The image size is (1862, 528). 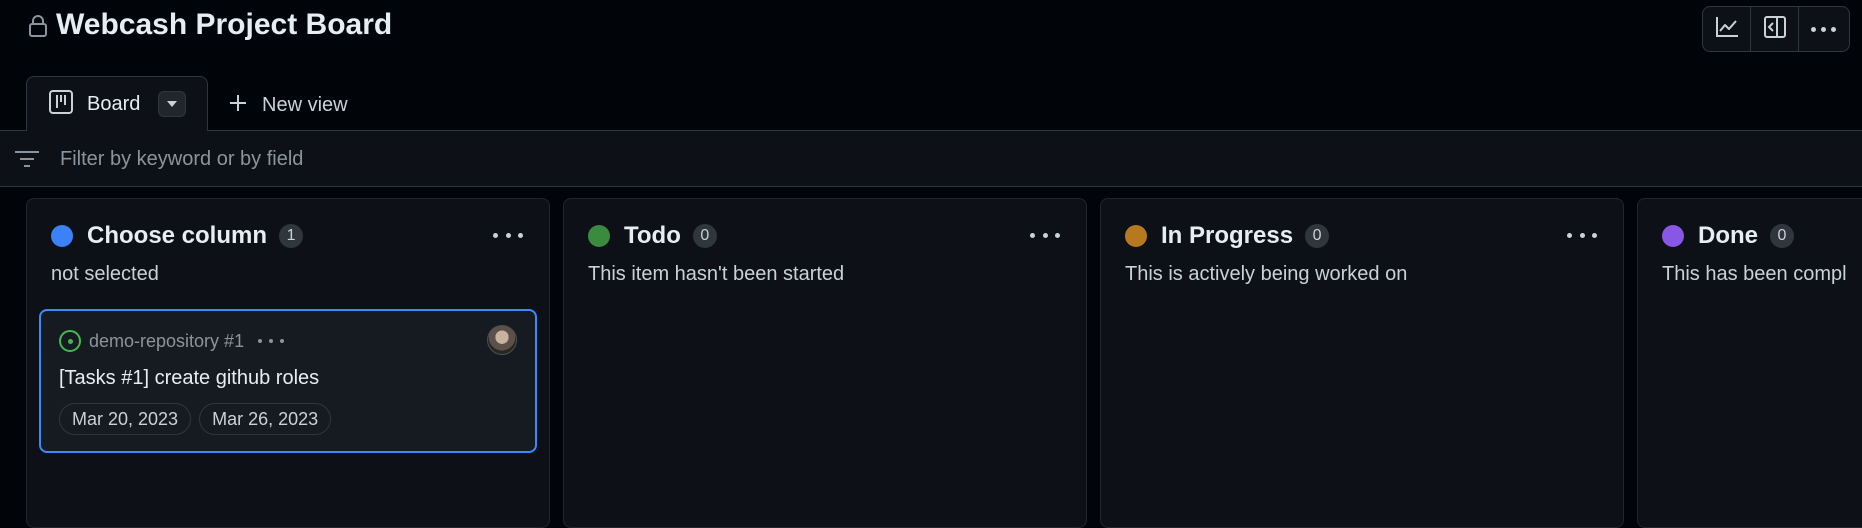 What do you see at coordinates (1266, 274) in the screenshot?
I see `column-description: This is actively being worked on` at bounding box center [1266, 274].